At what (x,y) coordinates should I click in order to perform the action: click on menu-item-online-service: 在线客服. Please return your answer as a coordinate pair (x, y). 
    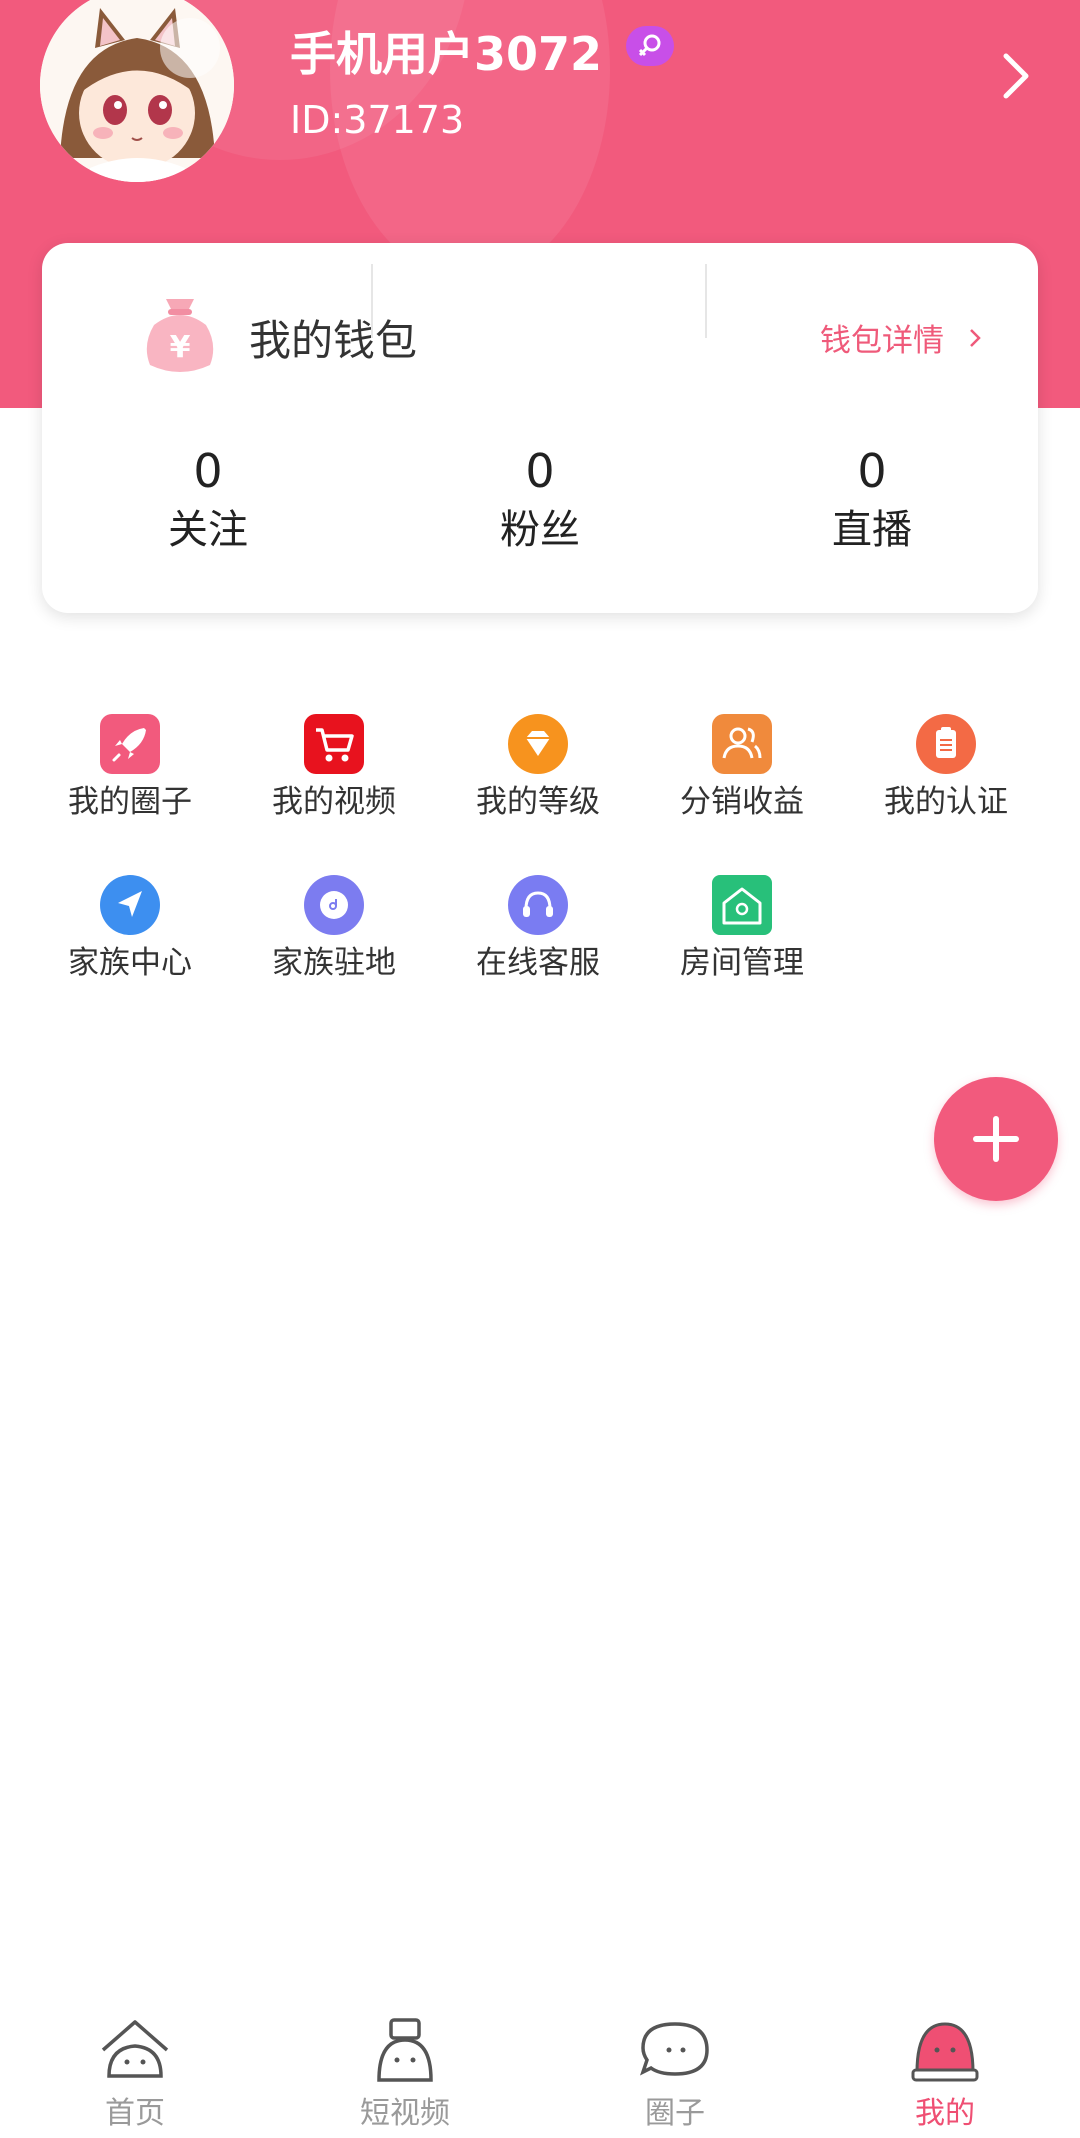
    Looking at the image, I should click on (538, 936).